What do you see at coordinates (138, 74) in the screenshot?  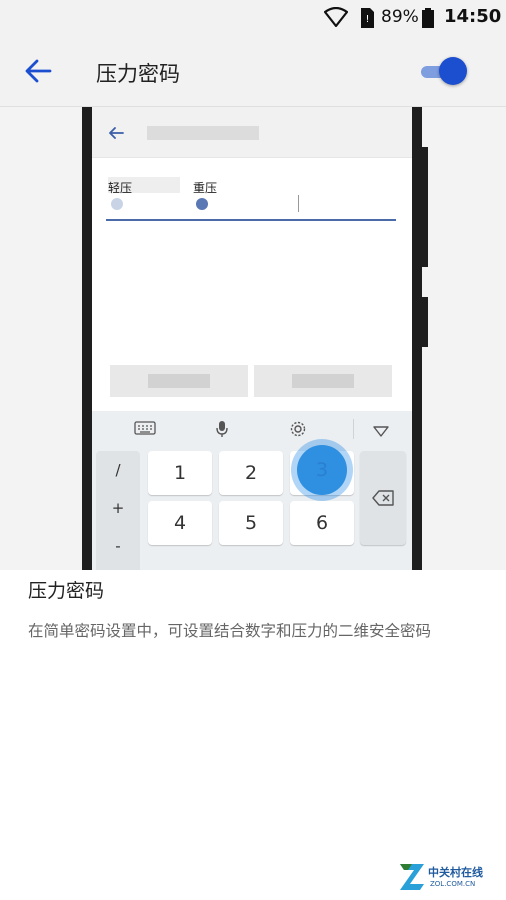 I see `page-title: 压力密码` at bounding box center [138, 74].